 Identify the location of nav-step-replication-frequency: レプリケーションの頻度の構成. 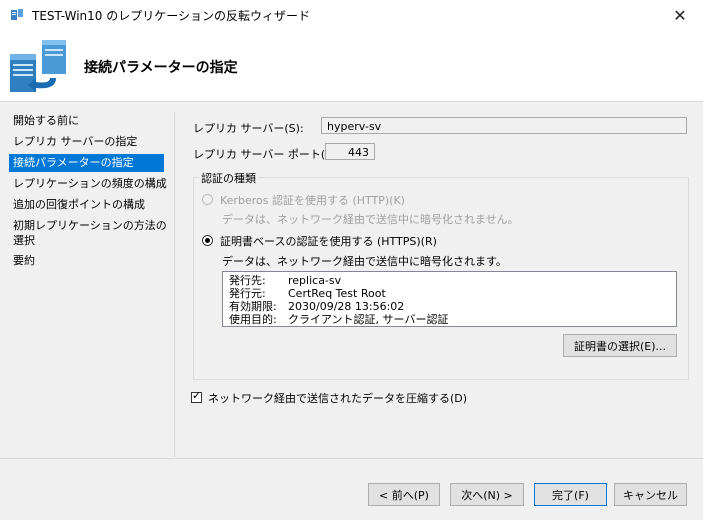
(85, 184).